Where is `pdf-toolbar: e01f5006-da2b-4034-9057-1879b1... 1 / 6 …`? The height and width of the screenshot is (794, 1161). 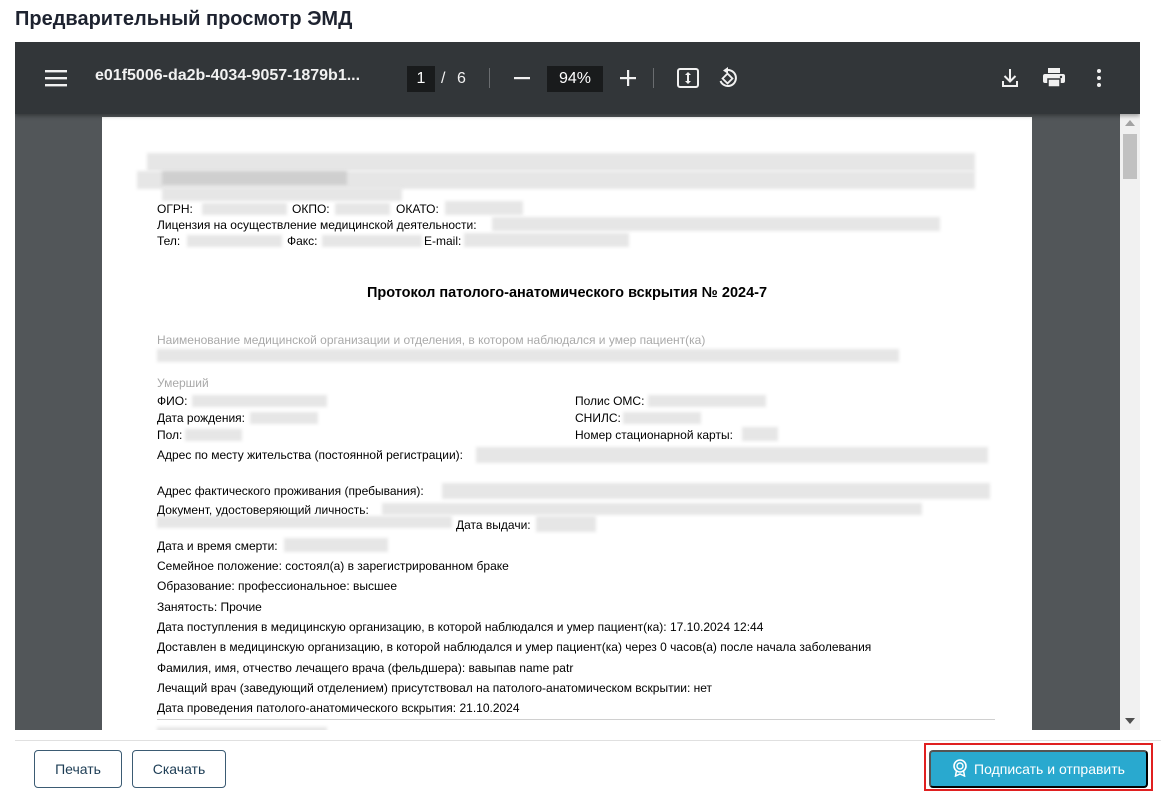
pdf-toolbar: e01f5006-da2b-4034-9057-1879b1... 1 / 6 … is located at coordinates (577, 78).